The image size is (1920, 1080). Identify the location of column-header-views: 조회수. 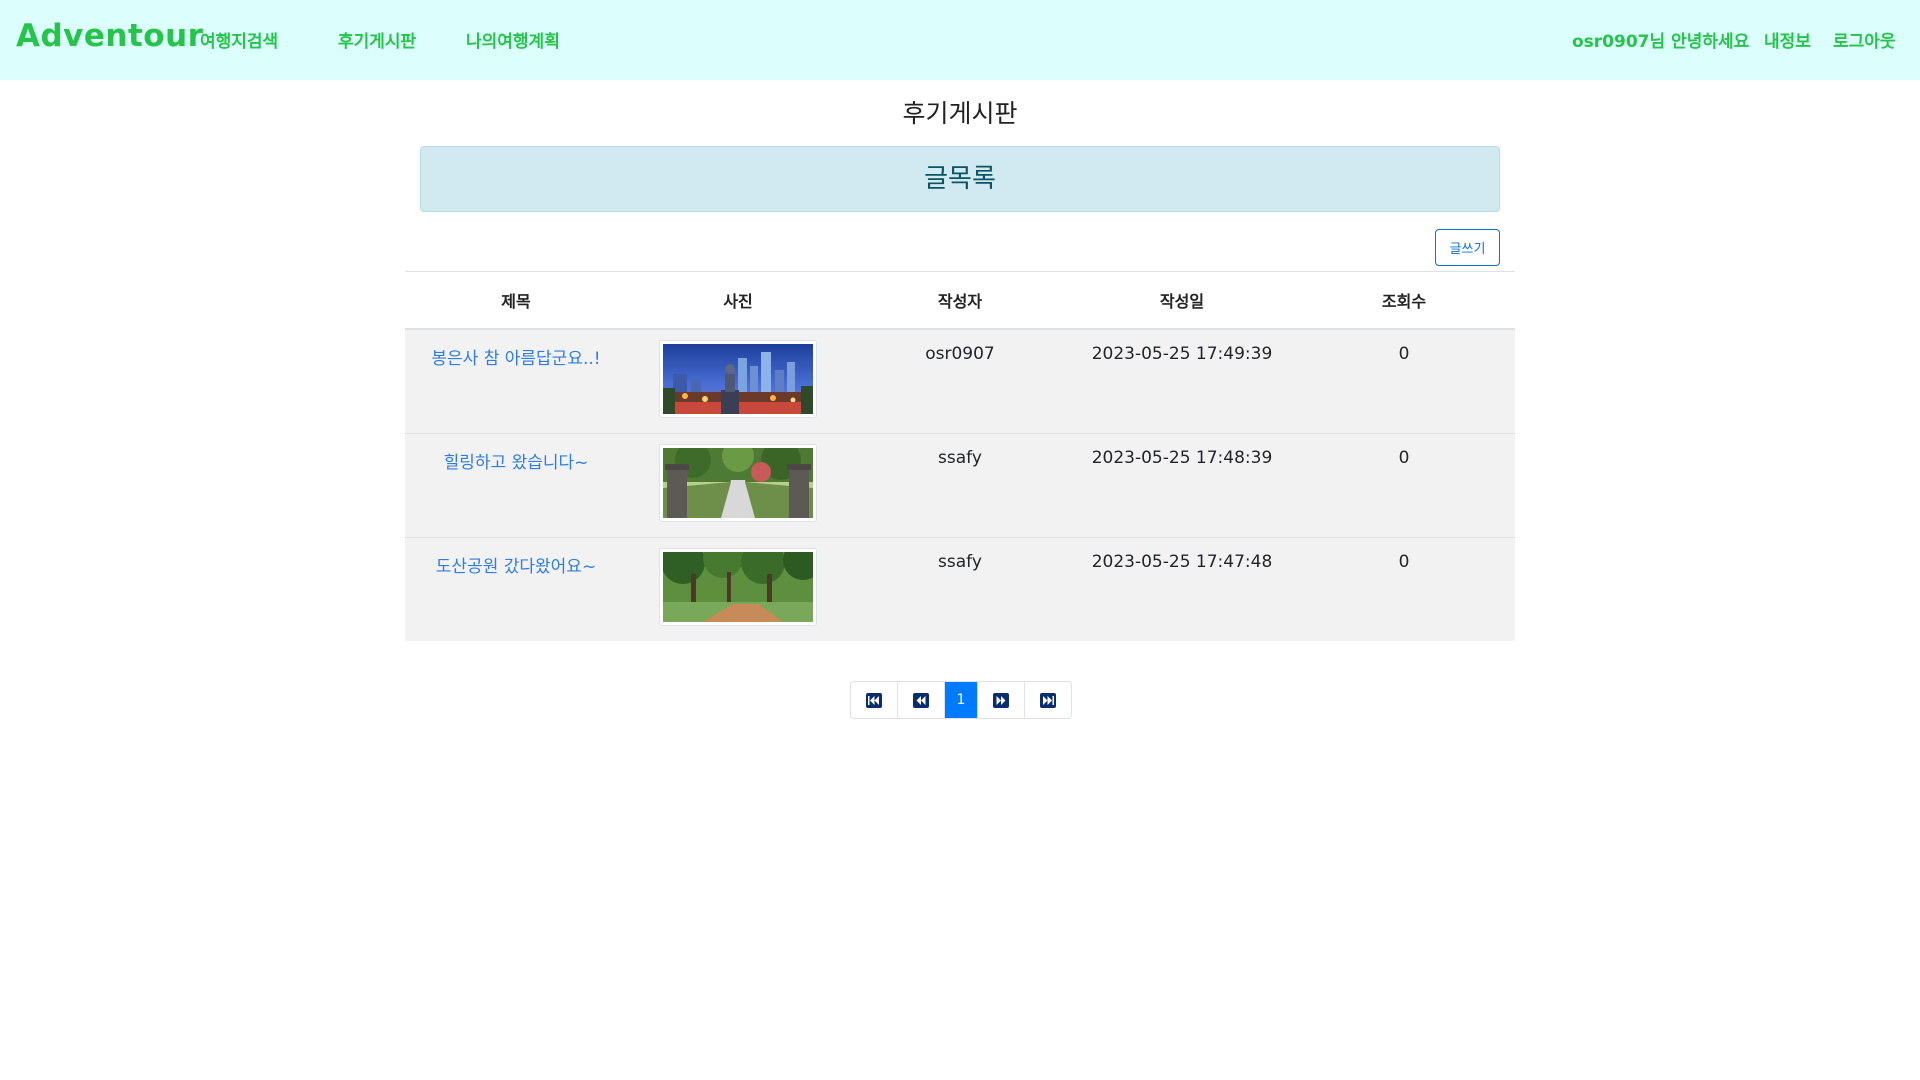
(1404, 300).